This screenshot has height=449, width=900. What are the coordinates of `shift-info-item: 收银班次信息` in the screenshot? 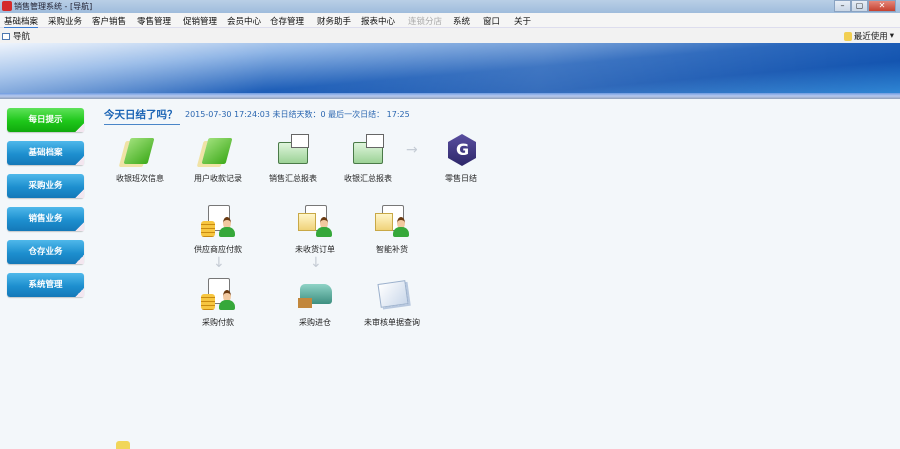 It's located at (140, 158).